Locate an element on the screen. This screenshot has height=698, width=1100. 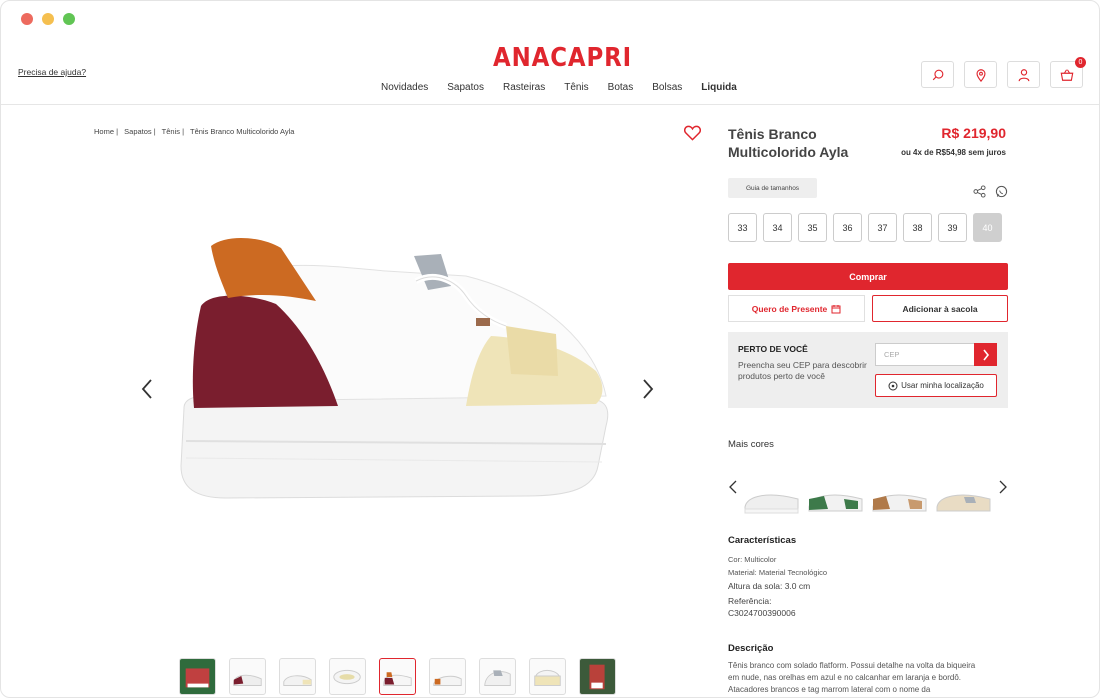
chevron-right-icon is located at coordinates (985, 354).